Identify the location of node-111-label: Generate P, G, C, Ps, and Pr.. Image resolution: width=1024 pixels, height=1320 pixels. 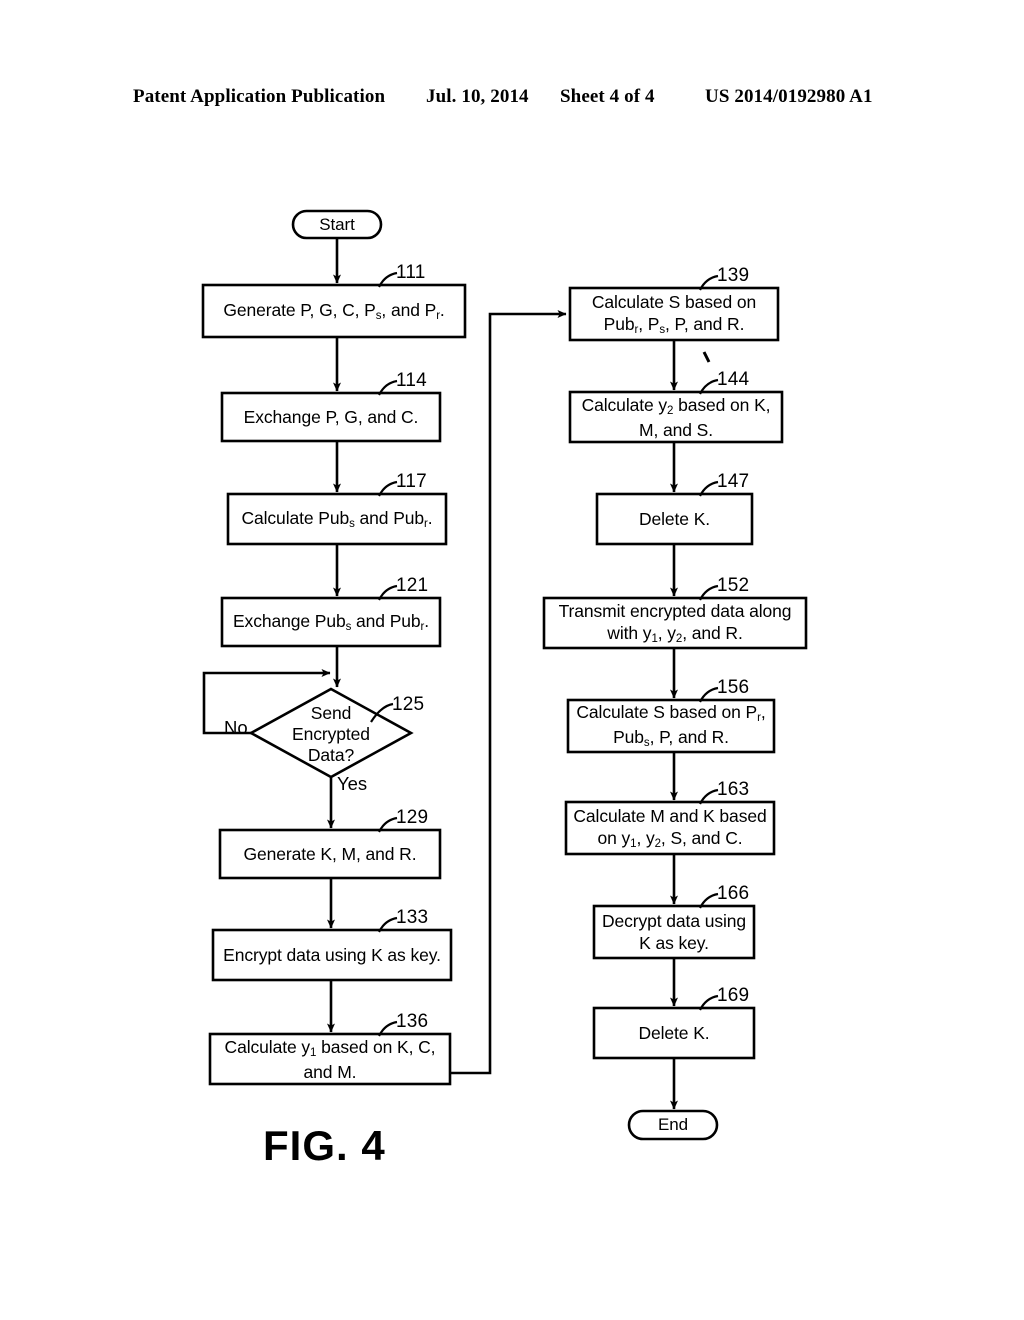
(334, 311).